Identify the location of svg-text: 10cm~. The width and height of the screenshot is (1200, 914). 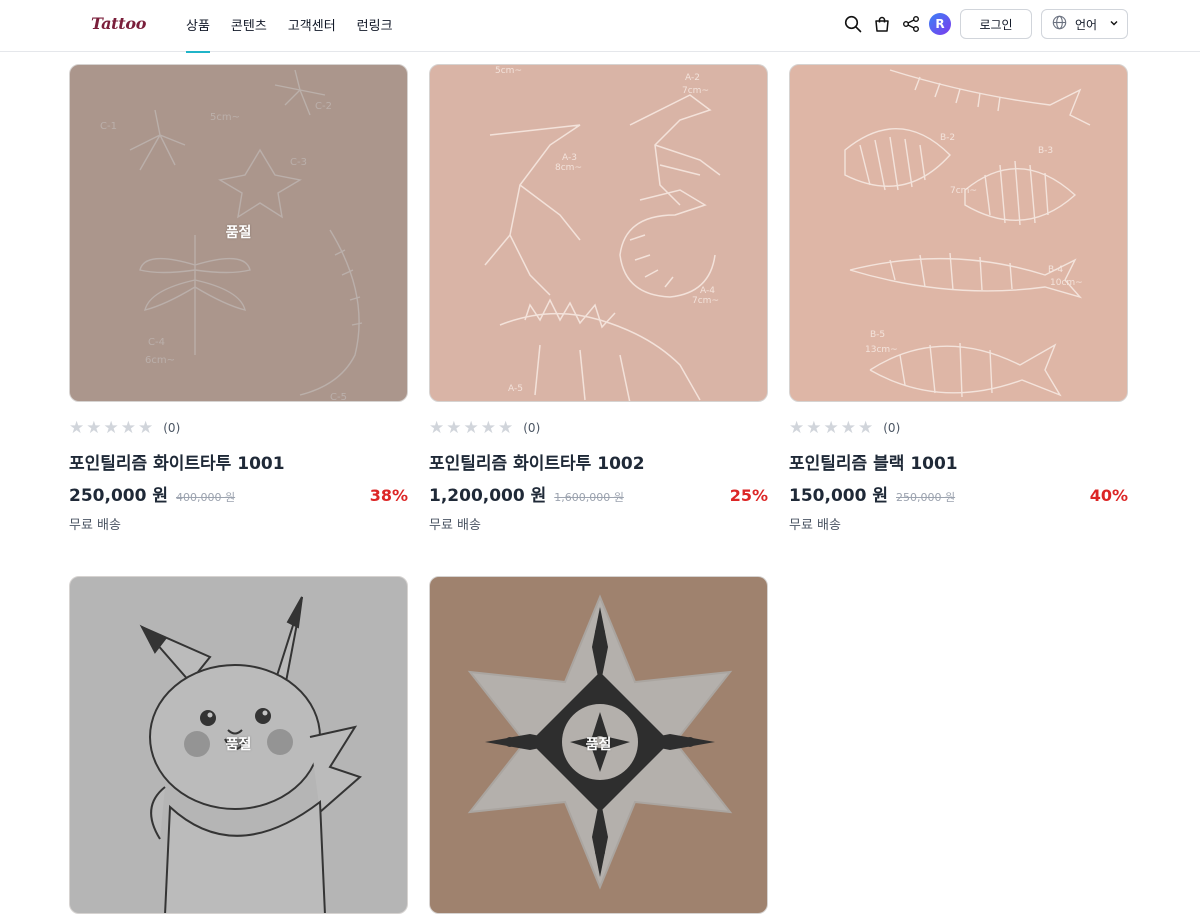
(1066, 283).